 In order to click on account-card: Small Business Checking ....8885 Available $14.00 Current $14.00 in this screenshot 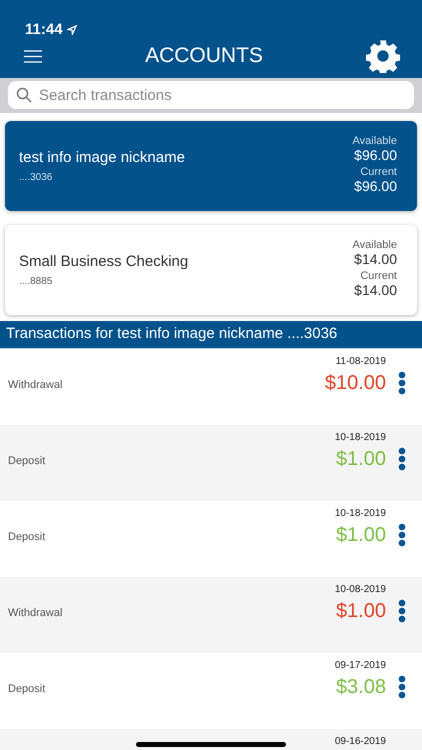, I will do `click(211, 270)`.